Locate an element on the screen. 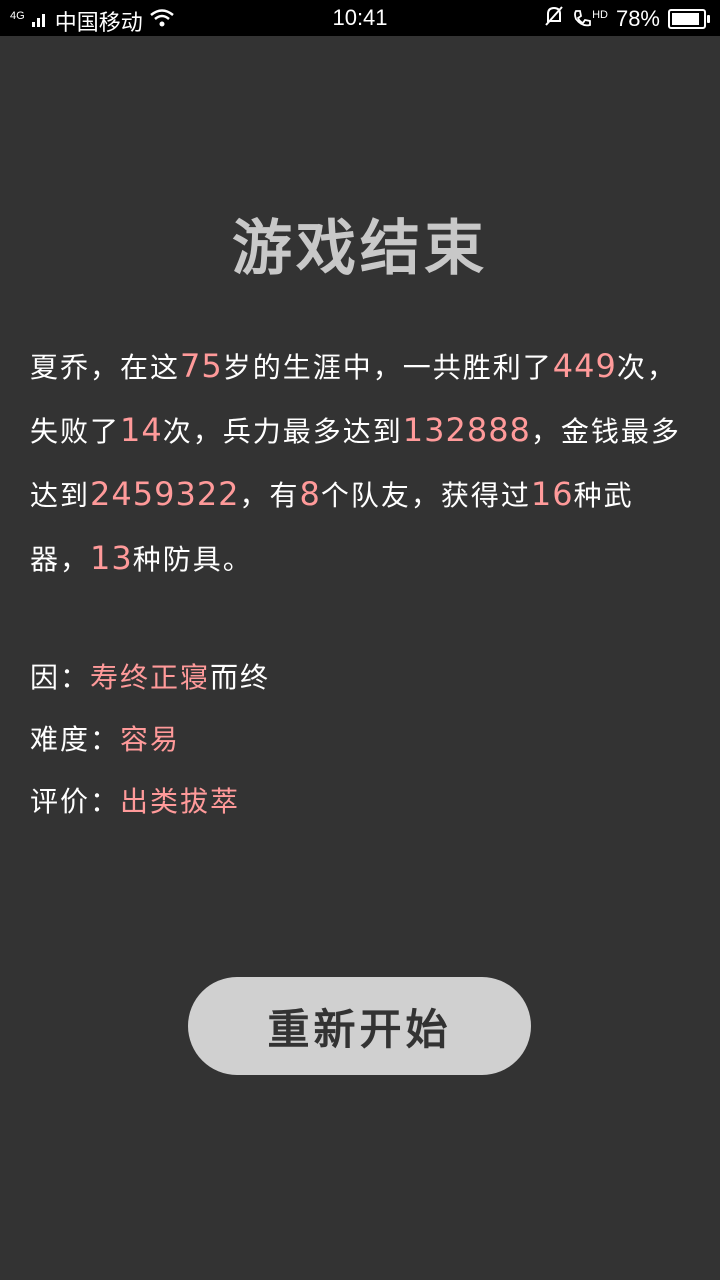 The width and height of the screenshot is (720, 1280). difficulty-value: 容易 is located at coordinates (150, 739).